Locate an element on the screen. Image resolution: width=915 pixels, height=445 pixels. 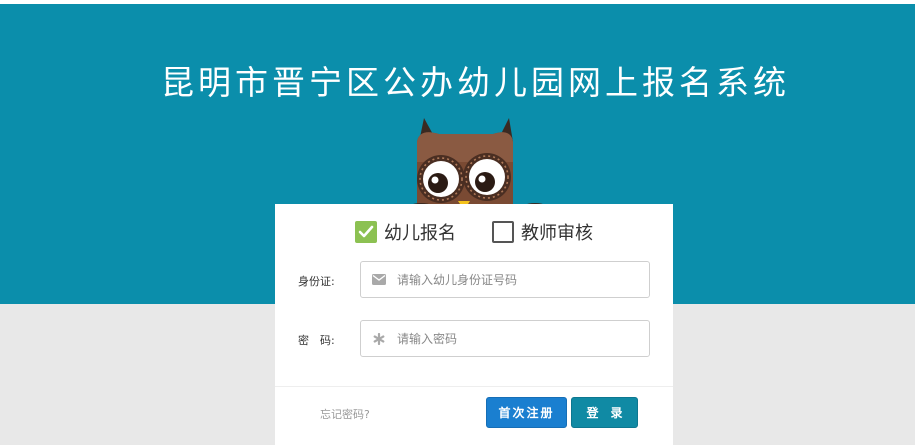
password-label: 密 码: is located at coordinates (316, 340).